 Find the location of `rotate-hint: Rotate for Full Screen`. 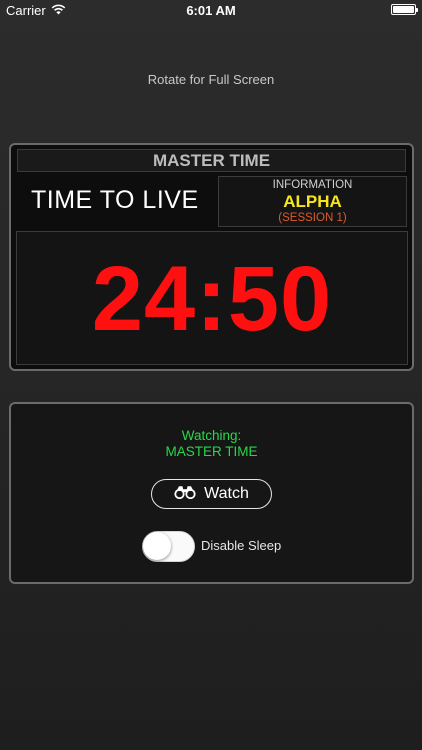

rotate-hint: Rotate for Full Screen is located at coordinates (211, 79).